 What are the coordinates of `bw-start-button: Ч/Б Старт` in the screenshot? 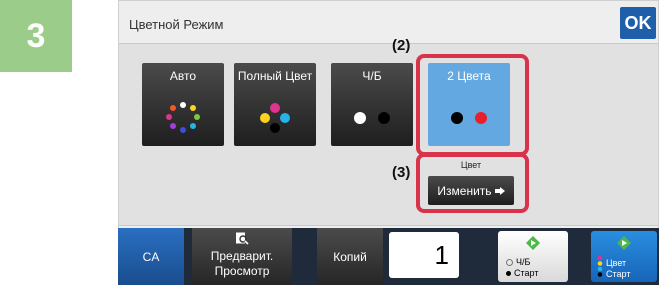 It's located at (533, 256).